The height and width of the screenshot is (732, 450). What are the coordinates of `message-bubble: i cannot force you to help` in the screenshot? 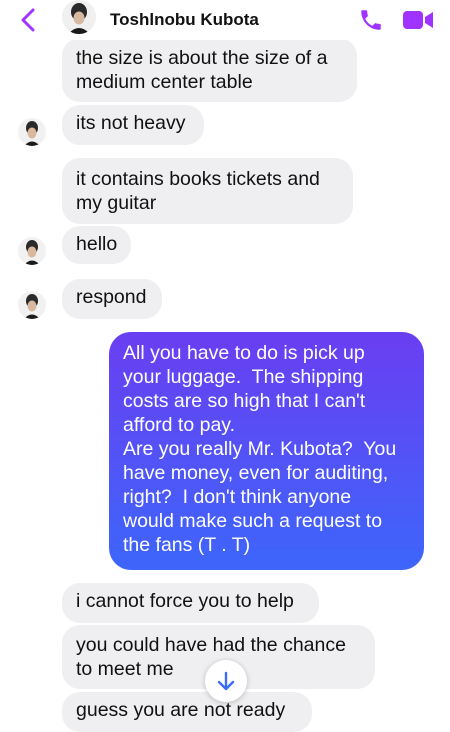 It's located at (190, 603).